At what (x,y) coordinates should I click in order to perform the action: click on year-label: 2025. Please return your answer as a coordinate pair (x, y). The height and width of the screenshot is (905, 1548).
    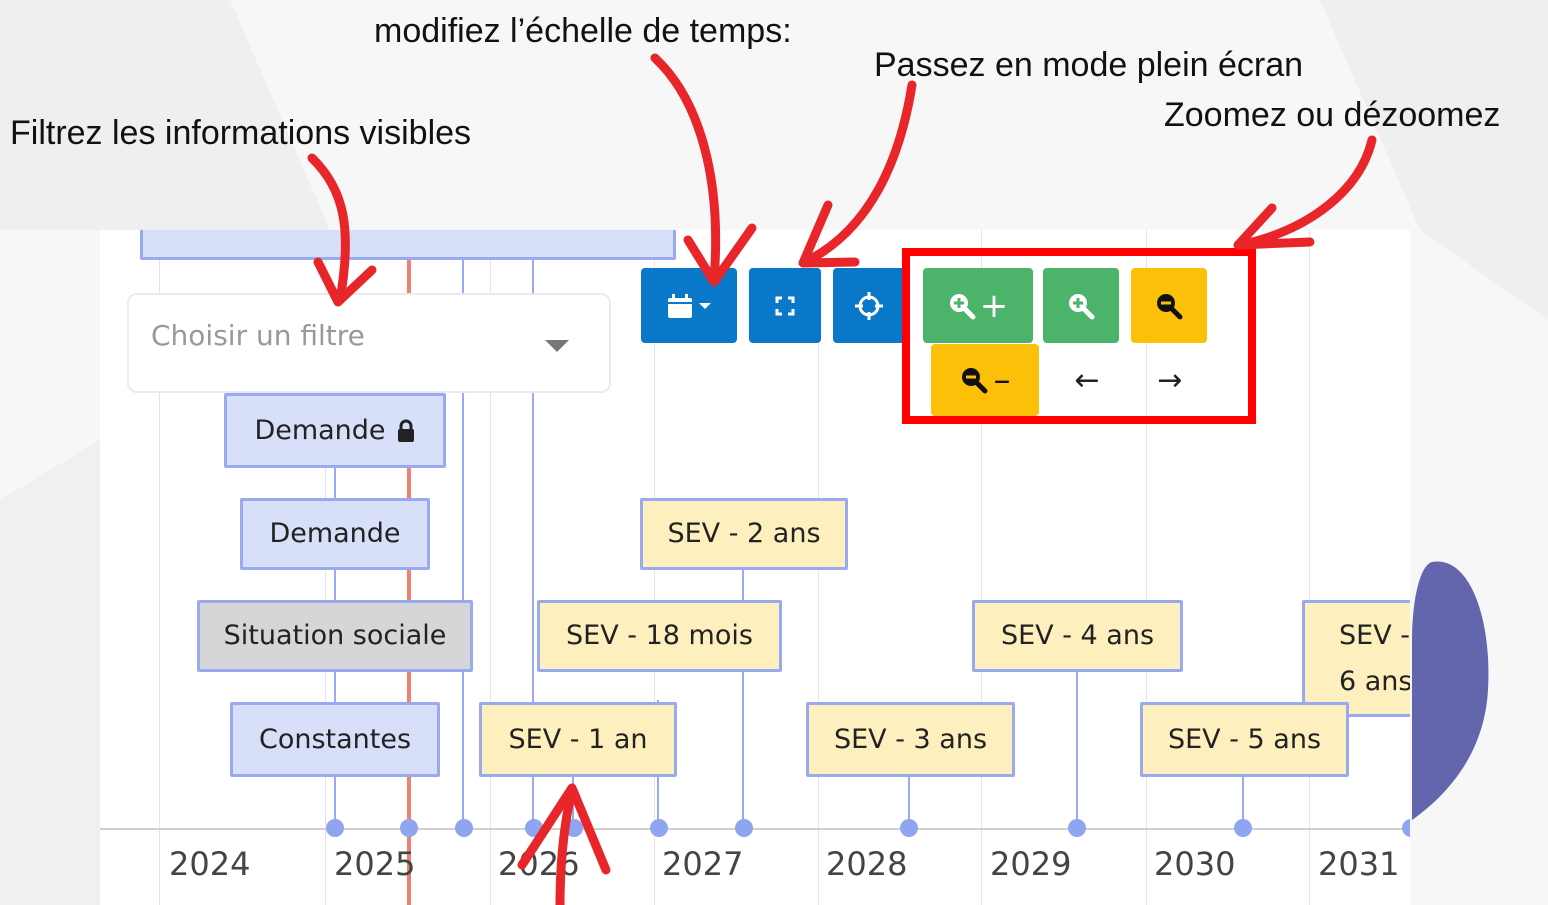
    Looking at the image, I should click on (375, 864).